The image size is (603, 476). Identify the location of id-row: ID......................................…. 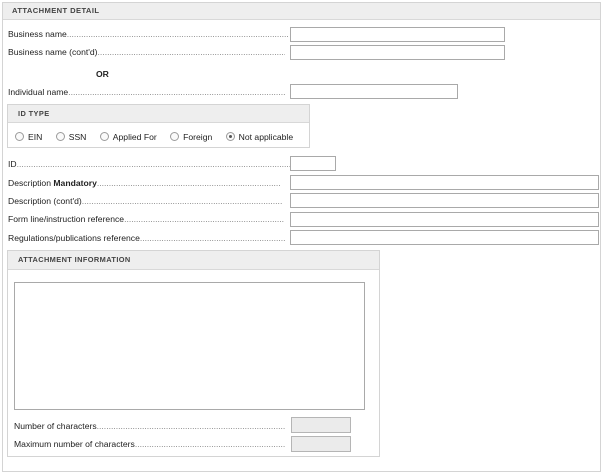
(149, 164).